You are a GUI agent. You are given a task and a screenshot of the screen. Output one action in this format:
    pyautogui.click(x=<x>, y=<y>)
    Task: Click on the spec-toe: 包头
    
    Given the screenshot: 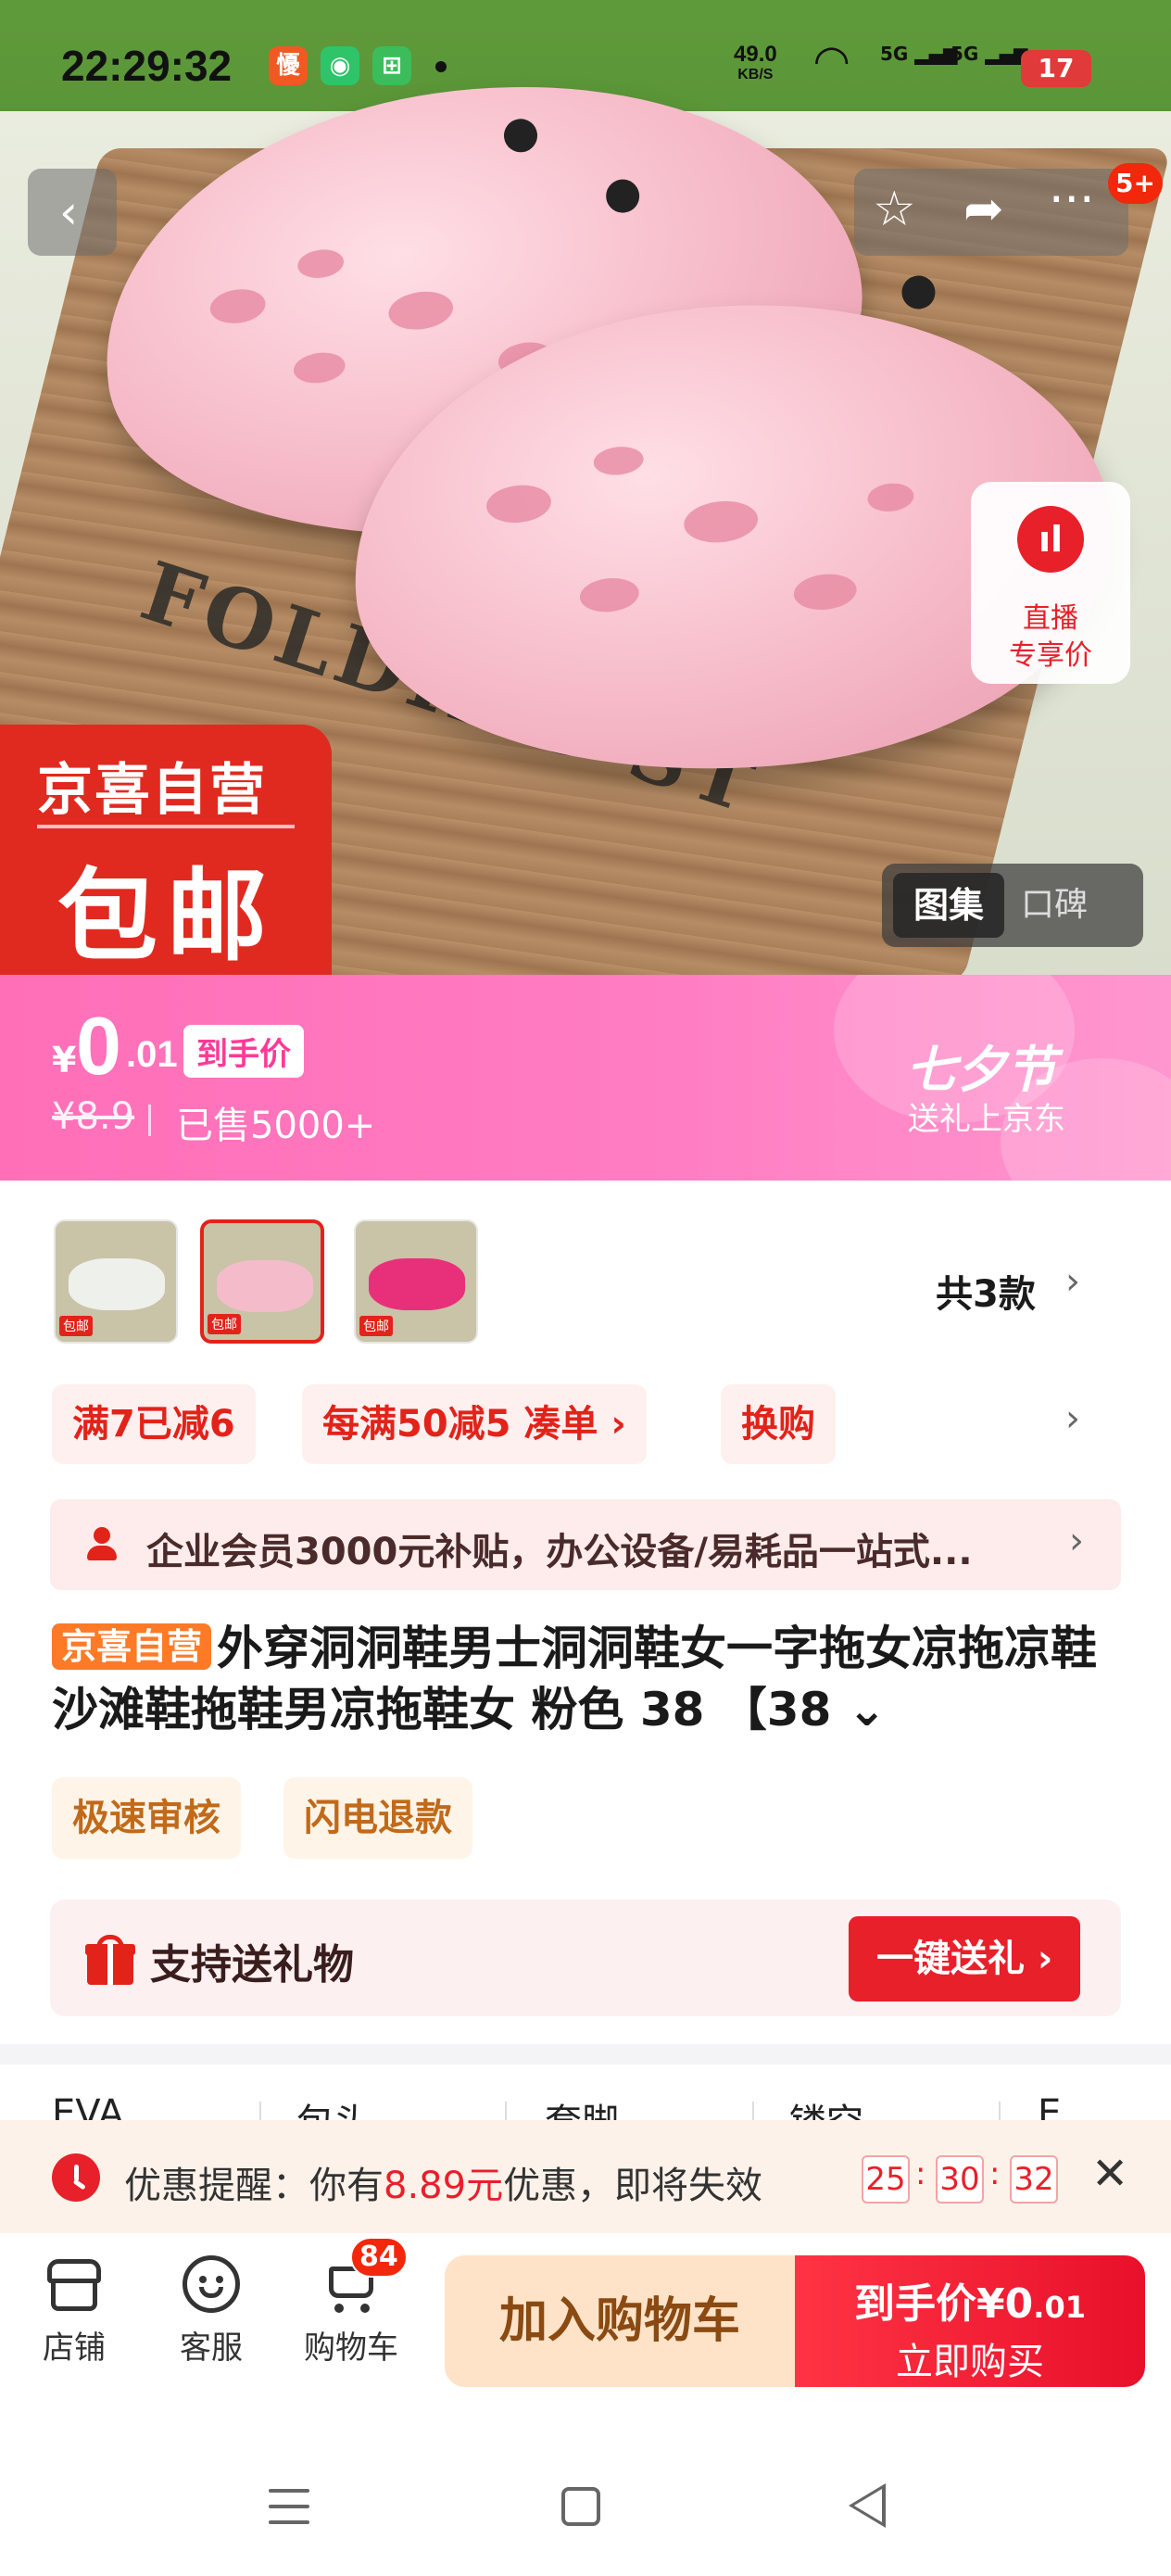 What is the action you would take?
    pyautogui.click(x=334, y=2106)
    